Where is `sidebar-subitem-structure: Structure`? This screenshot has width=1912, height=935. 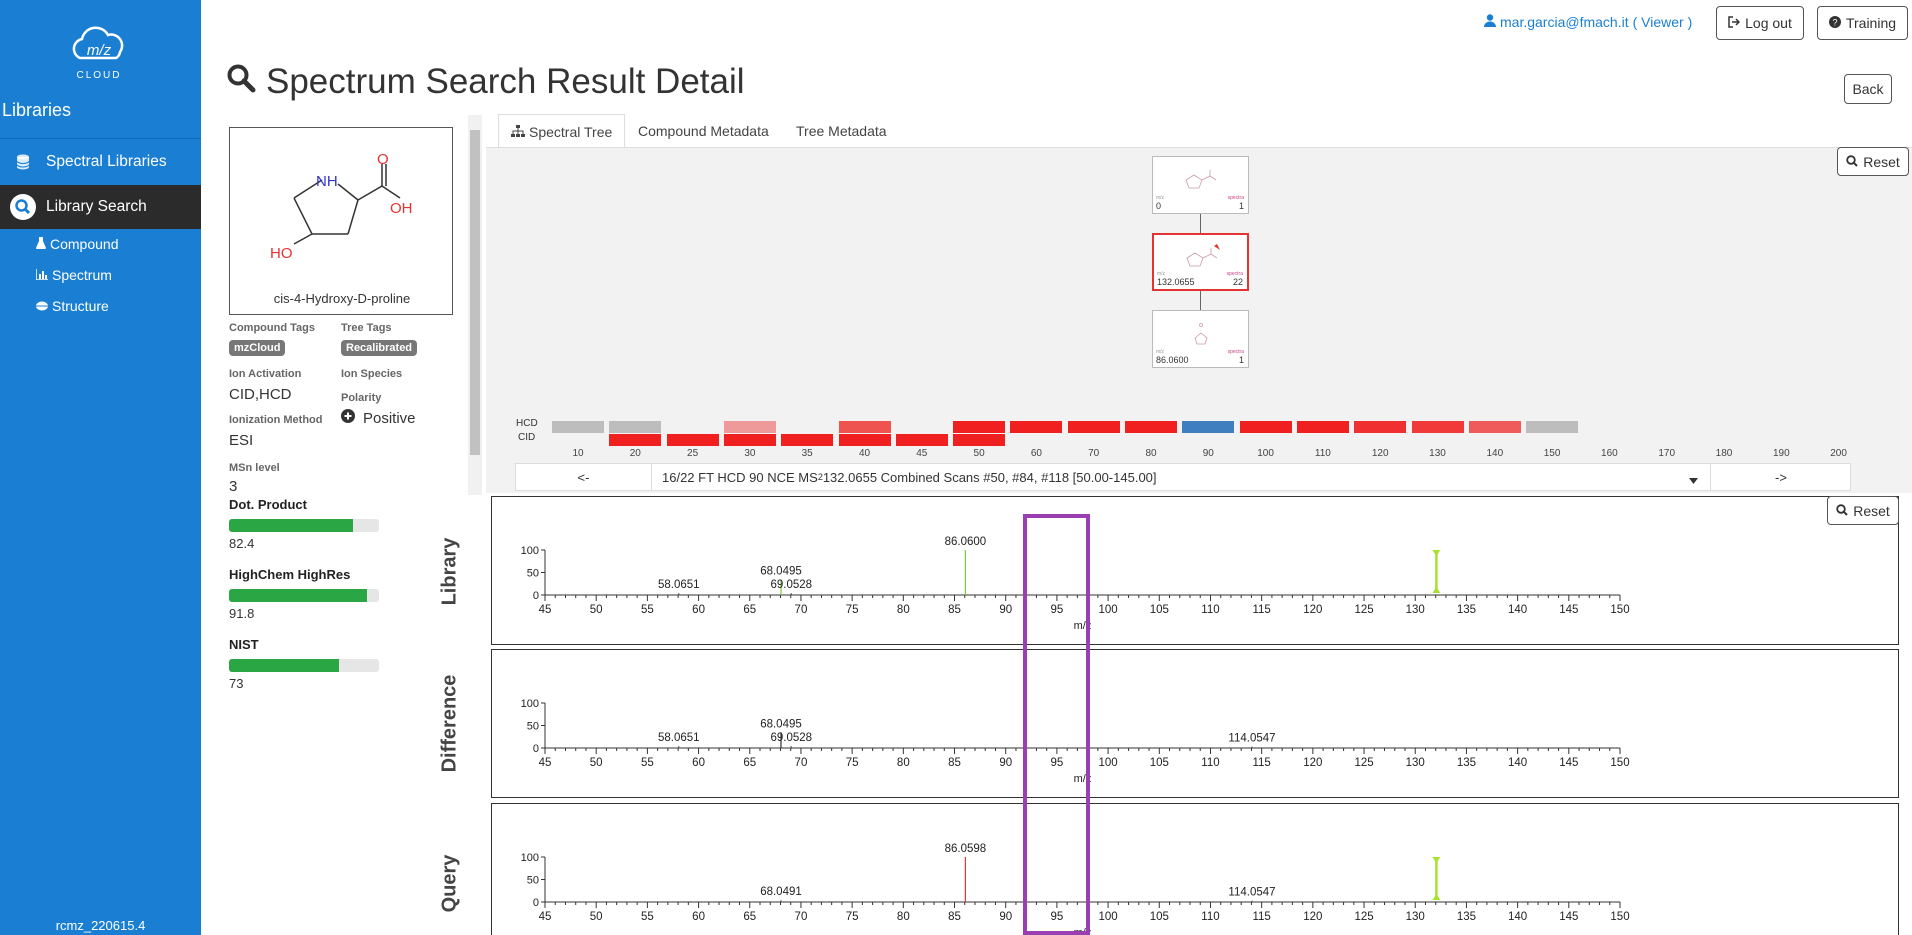 sidebar-subitem-structure: Structure is located at coordinates (72, 306).